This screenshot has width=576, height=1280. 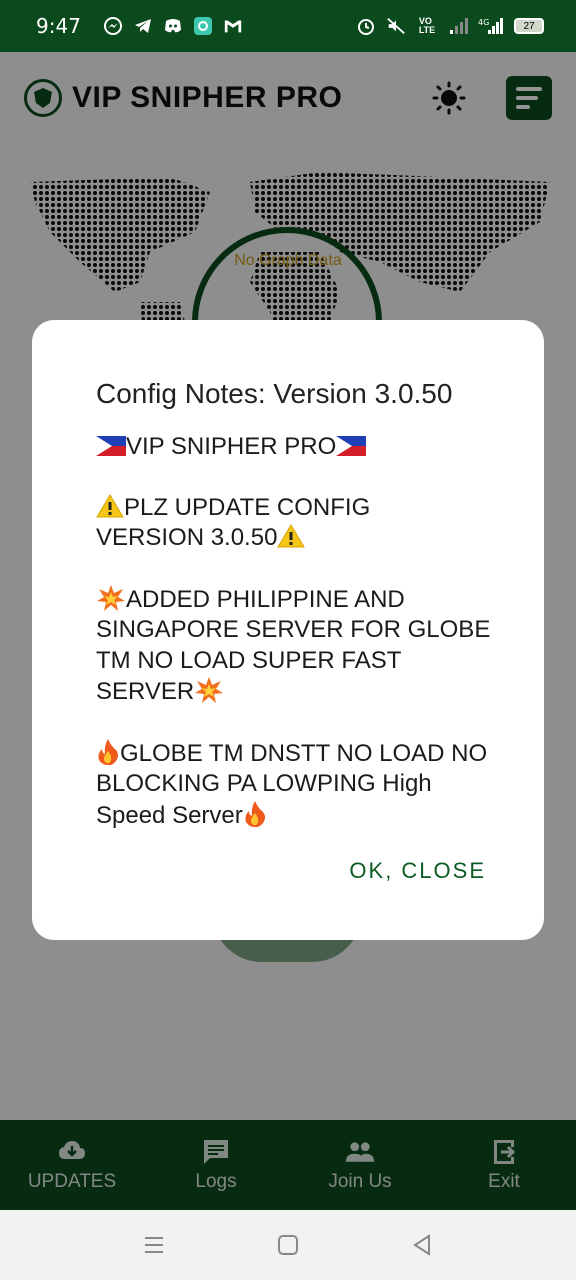 I want to click on signal-icon, so click(x=458, y=26).